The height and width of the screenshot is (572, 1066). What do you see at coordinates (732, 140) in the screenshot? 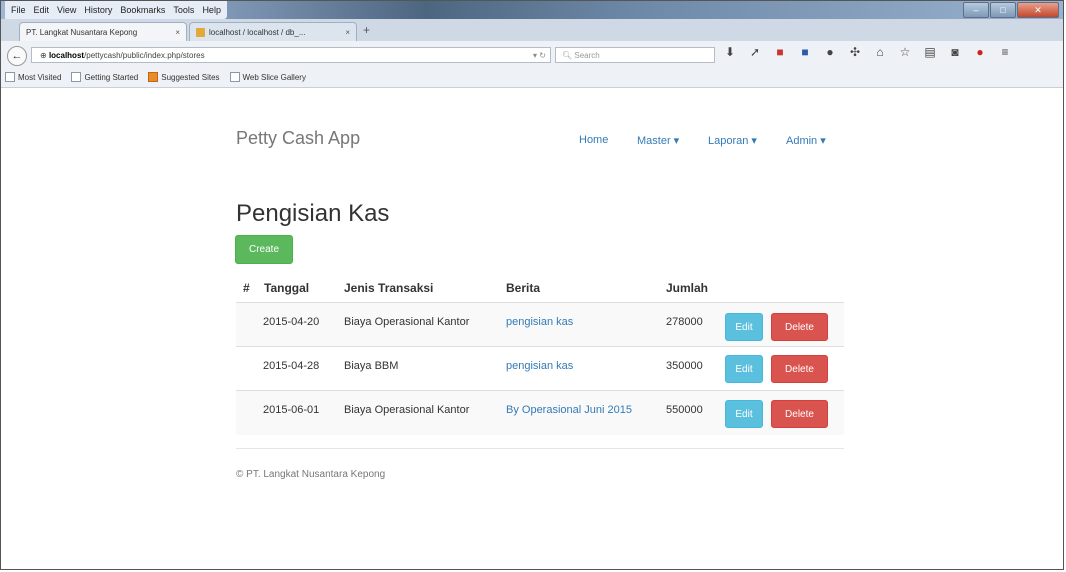
I see `nav-laporan-dropdown: Laporan ▾` at bounding box center [732, 140].